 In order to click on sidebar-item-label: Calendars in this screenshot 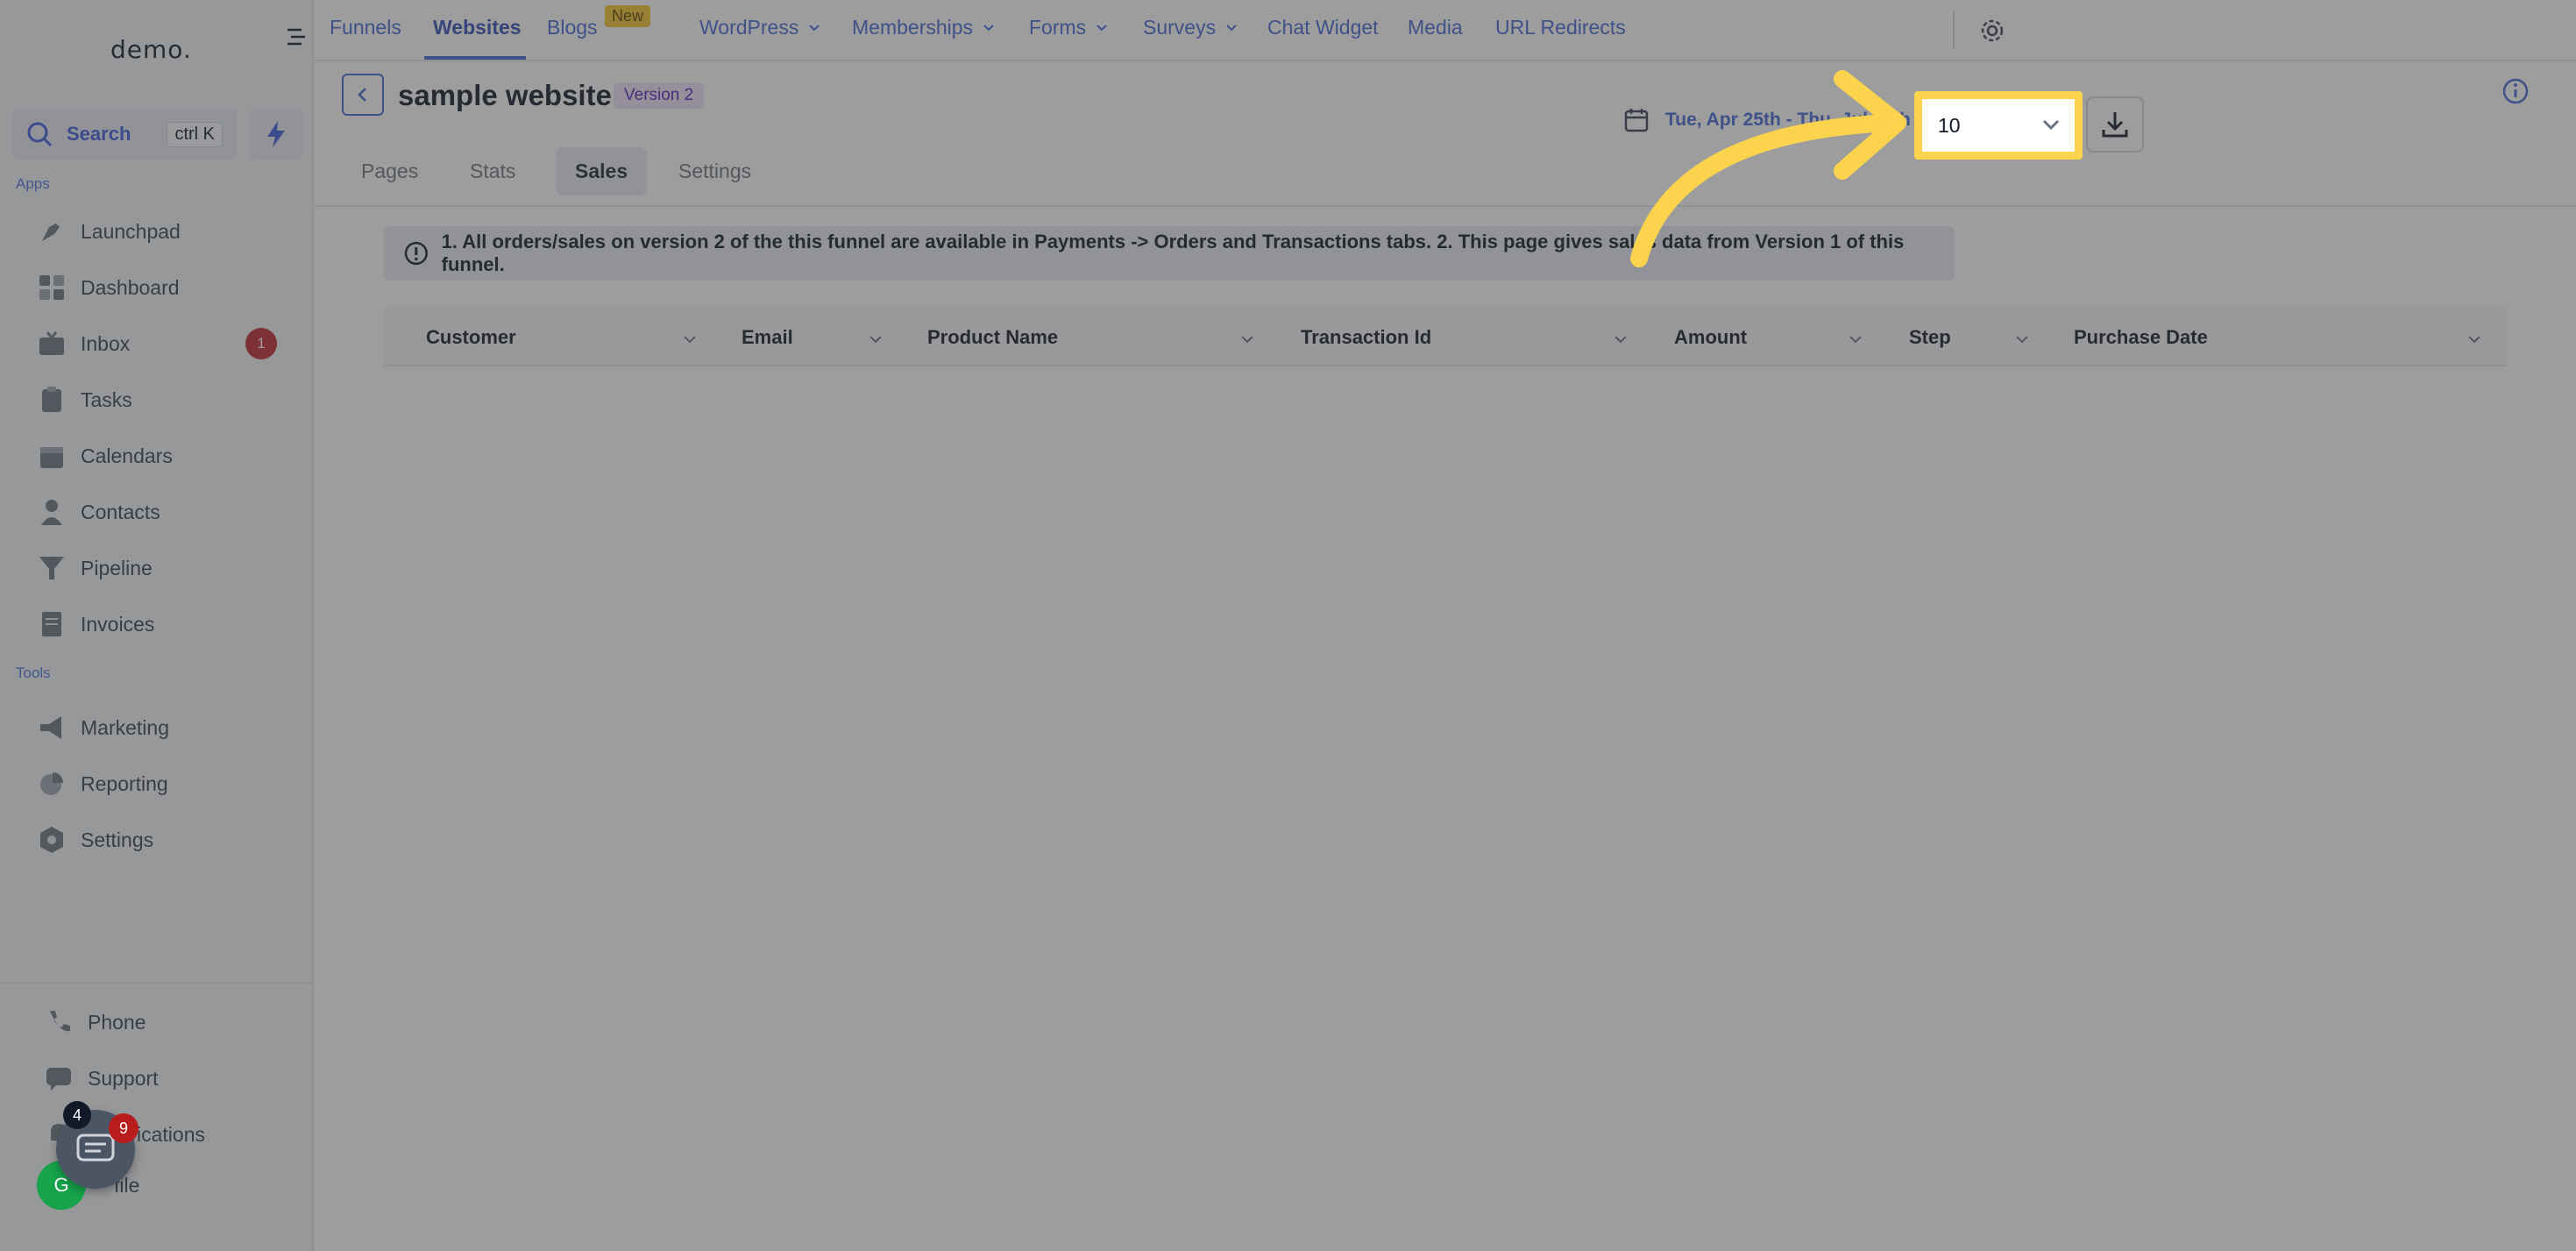, I will do `click(127, 455)`.